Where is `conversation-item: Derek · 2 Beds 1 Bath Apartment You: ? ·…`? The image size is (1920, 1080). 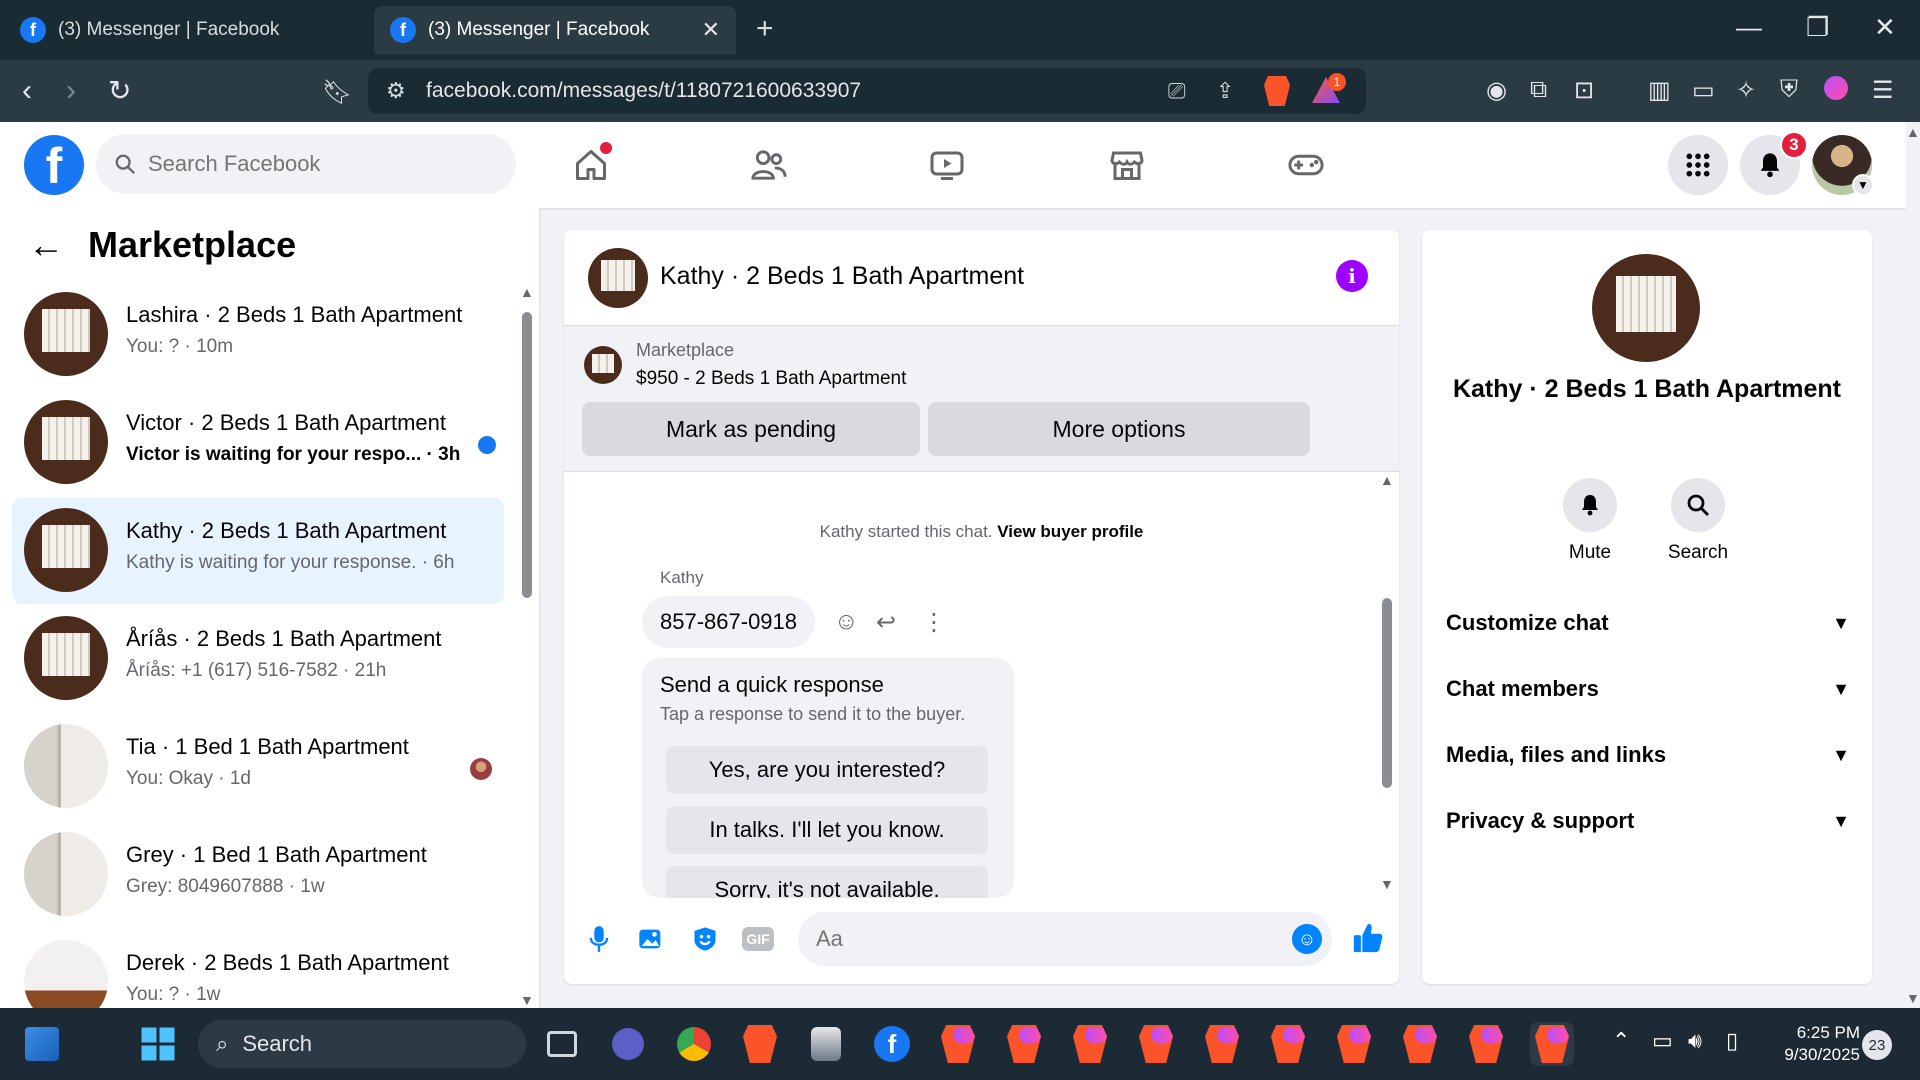 conversation-item: Derek · 2 Beds 1 Bath Apartment You: ? ·… is located at coordinates (258, 969).